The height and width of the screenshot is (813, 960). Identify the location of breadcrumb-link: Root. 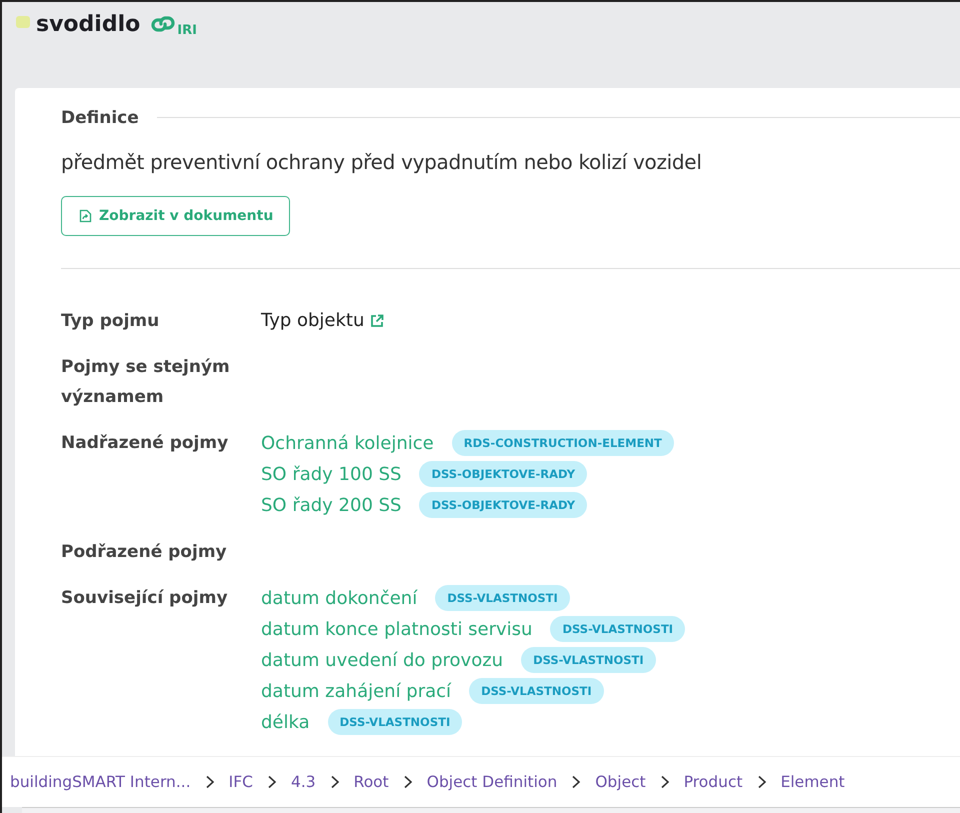
(371, 782).